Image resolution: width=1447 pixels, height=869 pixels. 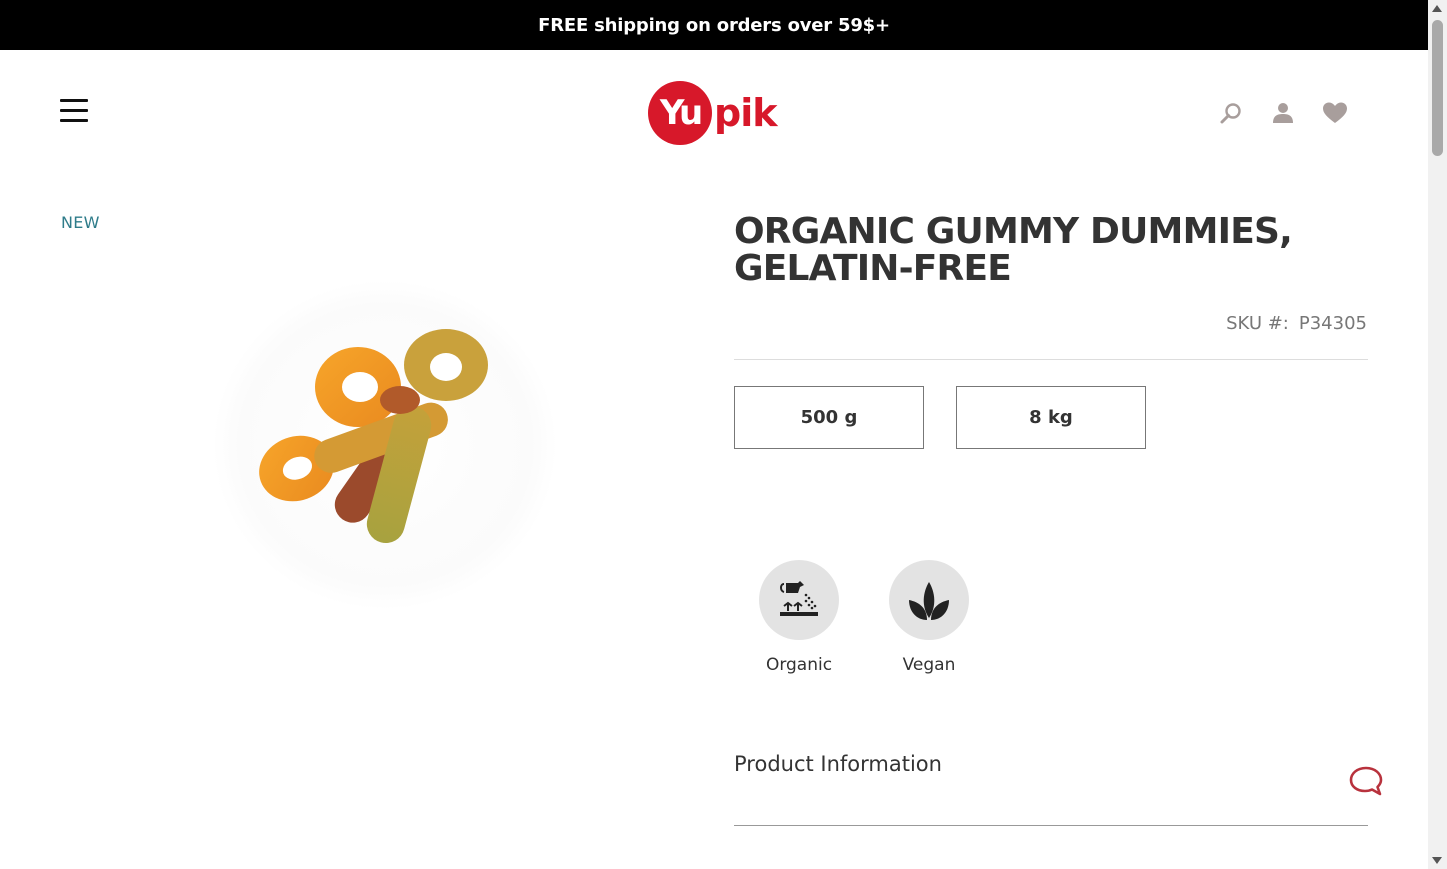 I want to click on attribute-organic: Organic, so click(x=799, y=617).